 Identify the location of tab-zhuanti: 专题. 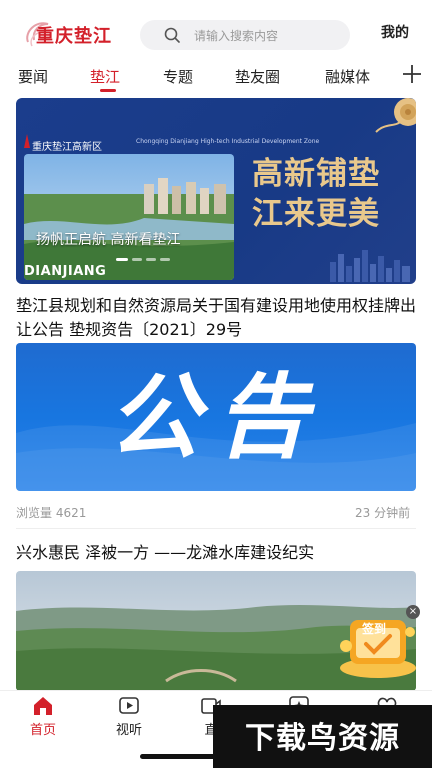
(178, 76).